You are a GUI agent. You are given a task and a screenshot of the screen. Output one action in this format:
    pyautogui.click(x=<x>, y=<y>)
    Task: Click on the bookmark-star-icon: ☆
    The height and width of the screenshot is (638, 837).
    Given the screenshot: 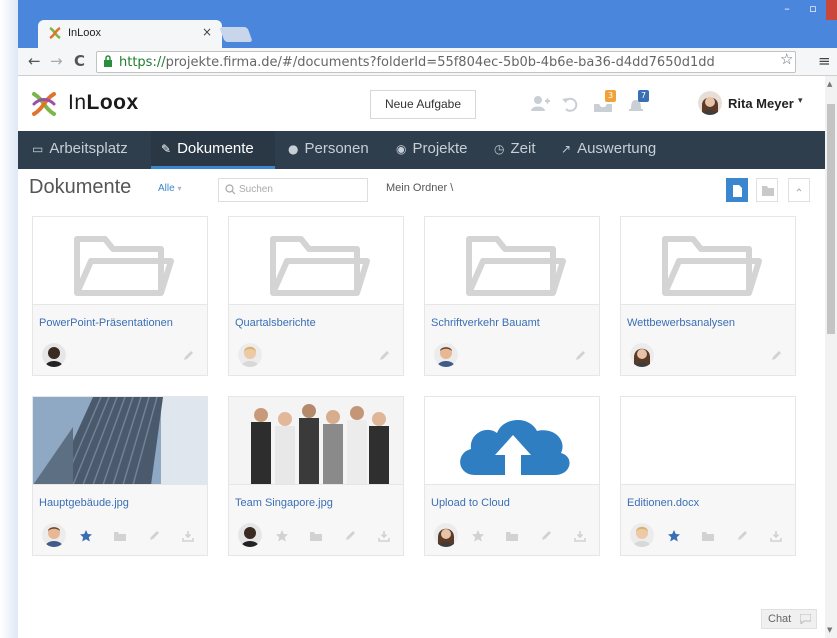 What is the action you would take?
    pyautogui.click(x=786, y=59)
    